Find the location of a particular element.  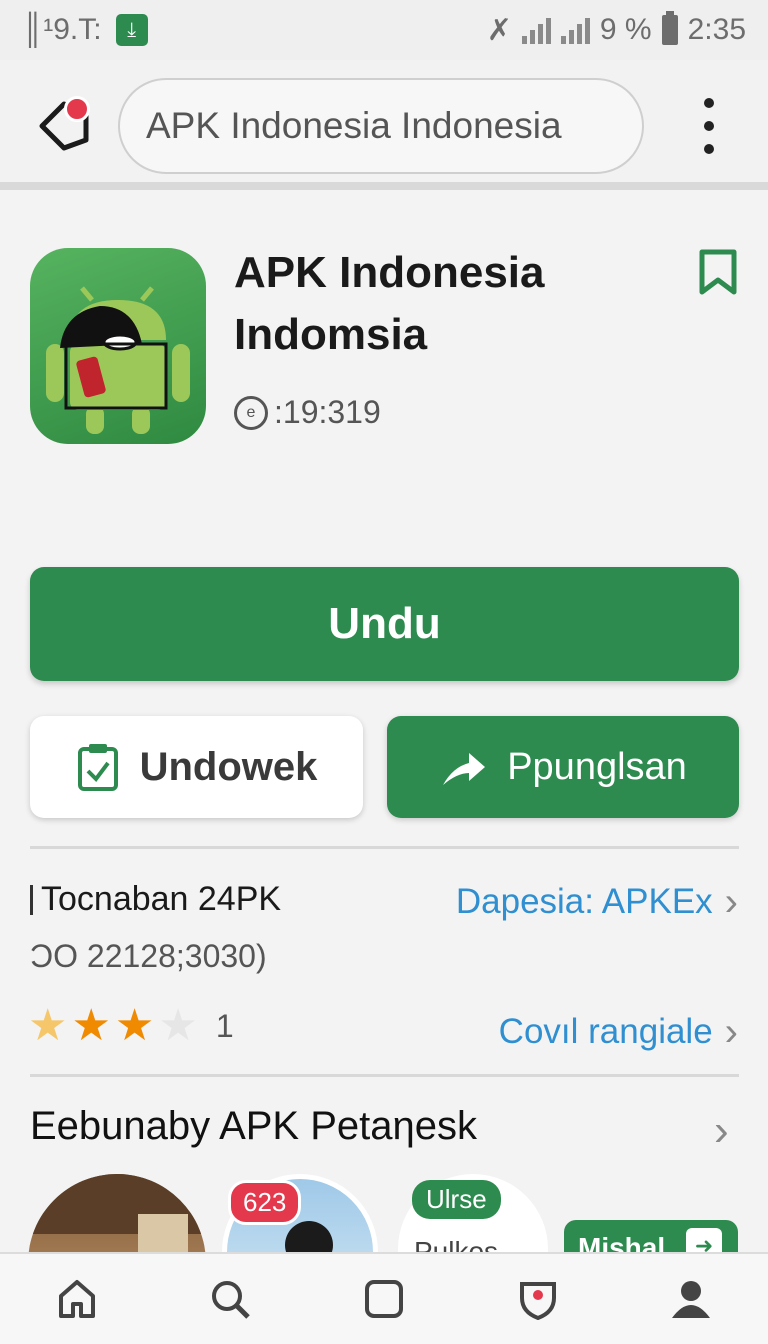

status-left: ║¹9.T: ⤓ is located at coordinates (85, 30).